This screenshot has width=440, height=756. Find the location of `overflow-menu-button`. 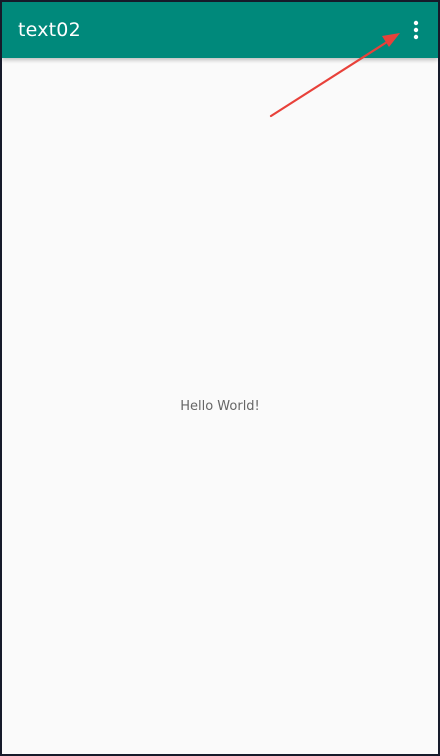

overflow-menu-button is located at coordinates (416, 30).